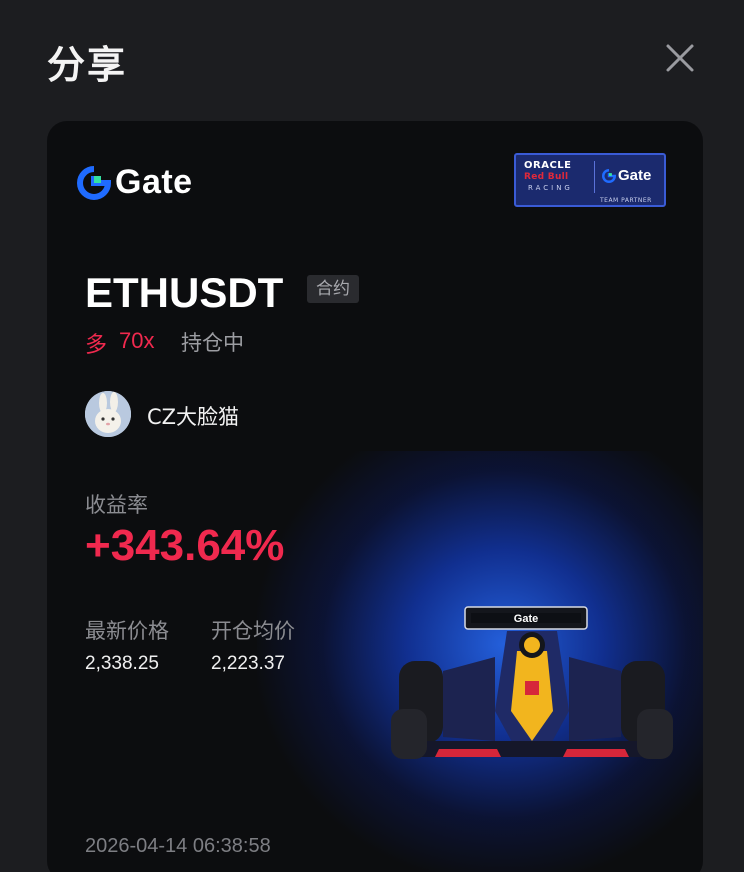 This screenshot has height=872, width=744. What do you see at coordinates (154, 182) in the screenshot?
I see `gate-logo-text: Gate` at bounding box center [154, 182].